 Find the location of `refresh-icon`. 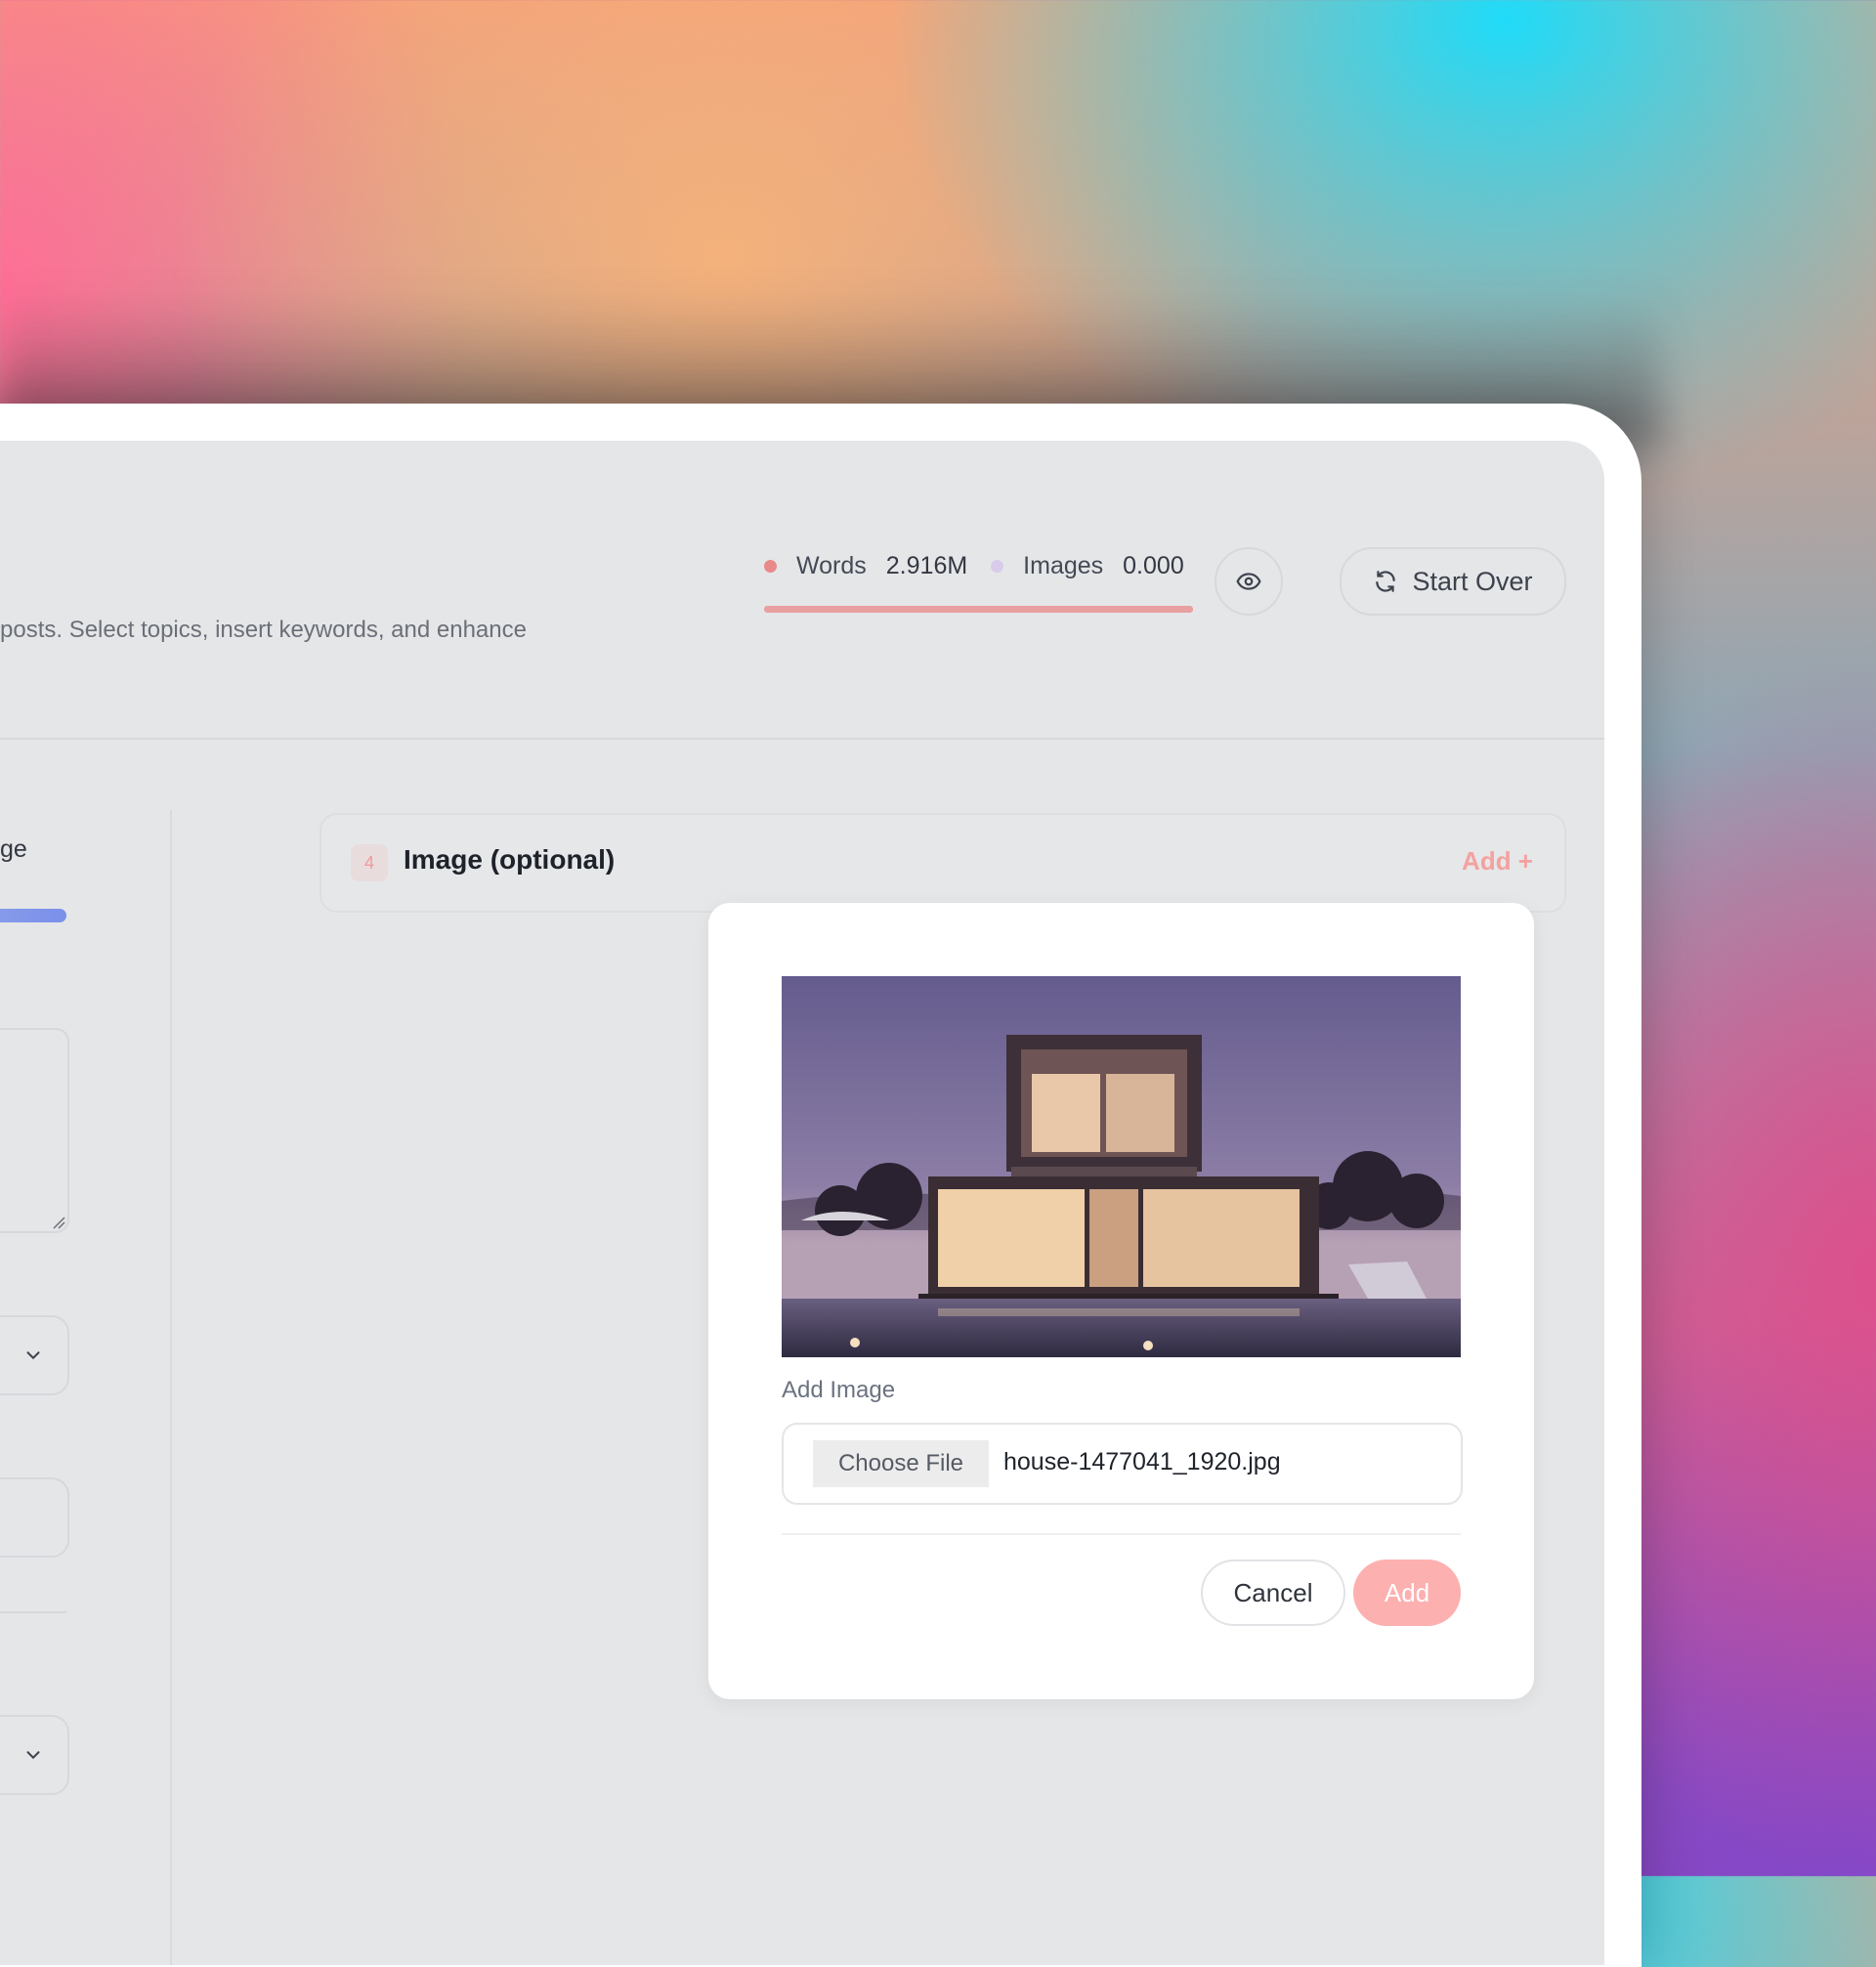

refresh-icon is located at coordinates (1386, 581).